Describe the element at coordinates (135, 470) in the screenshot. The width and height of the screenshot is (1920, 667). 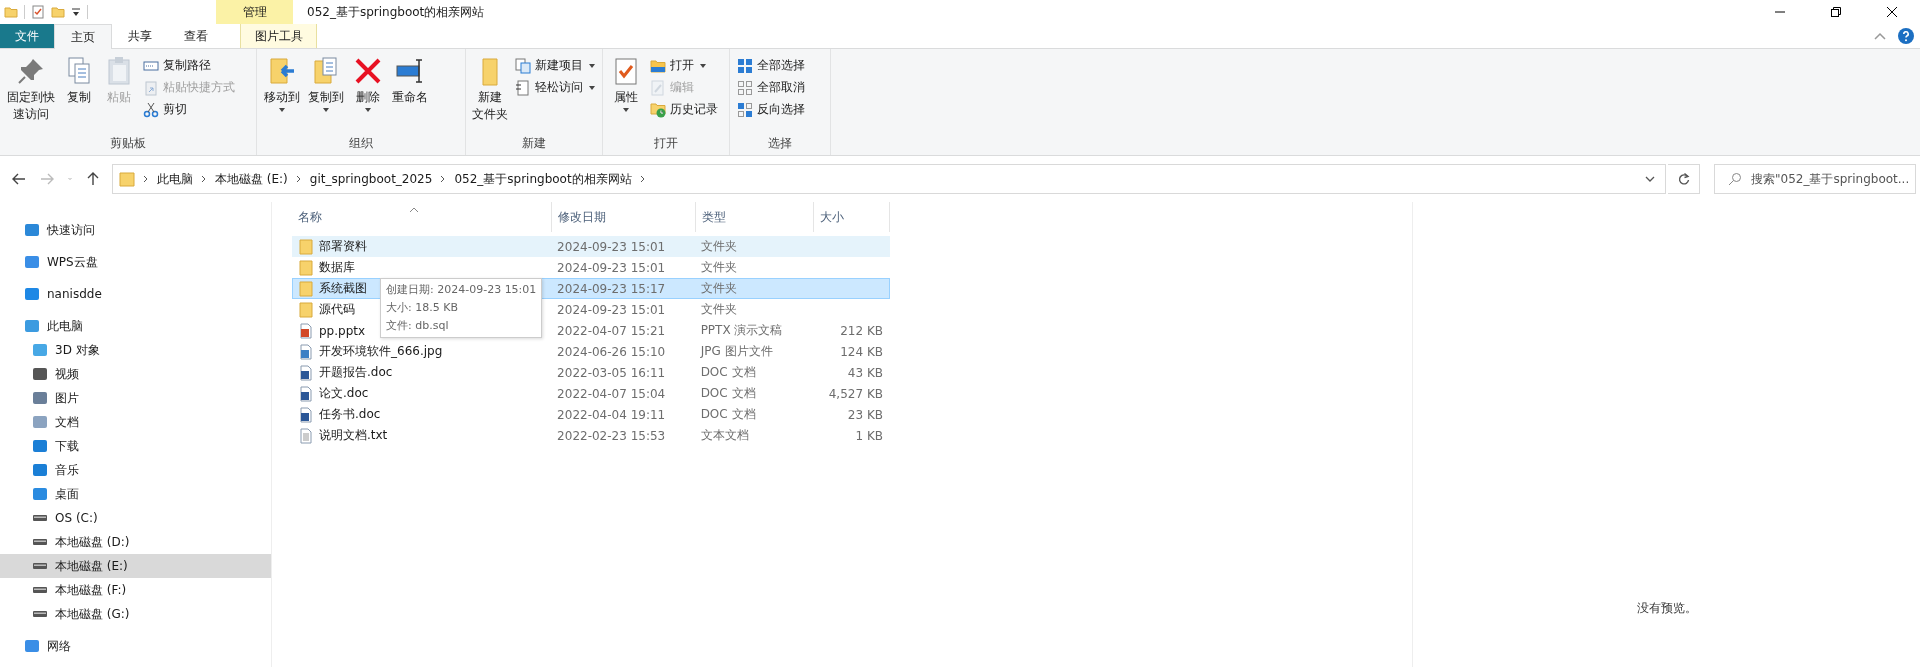
I see `nav-item: 音乐` at that location.